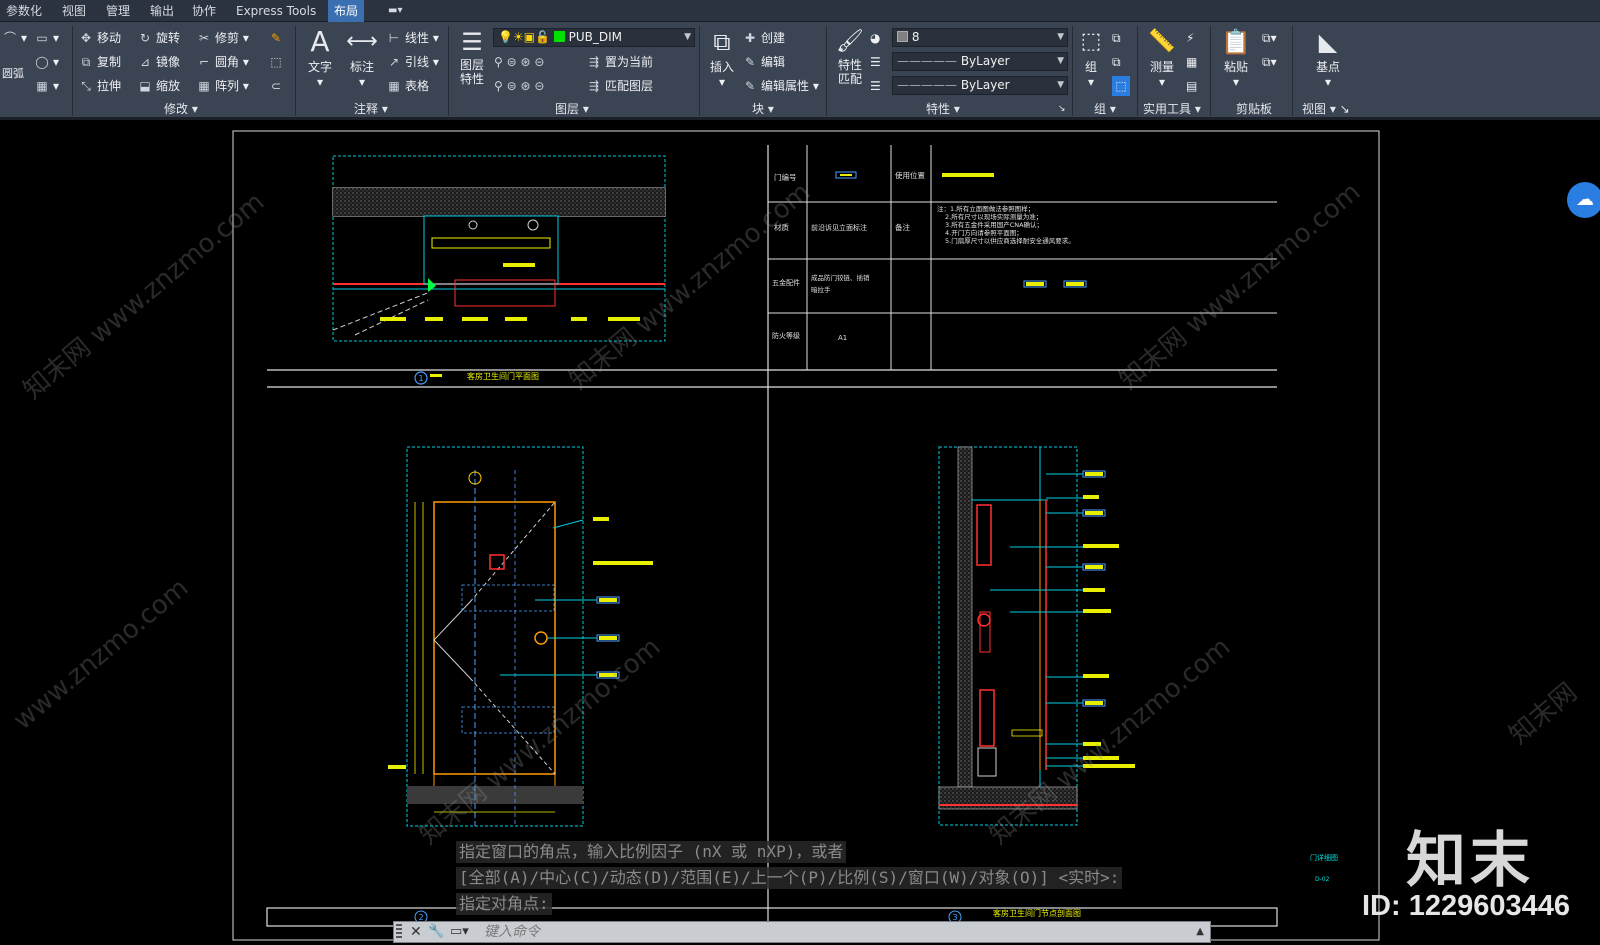  Describe the element at coordinates (145, 86) in the screenshot. I see `scale-icon: ⬓` at that location.